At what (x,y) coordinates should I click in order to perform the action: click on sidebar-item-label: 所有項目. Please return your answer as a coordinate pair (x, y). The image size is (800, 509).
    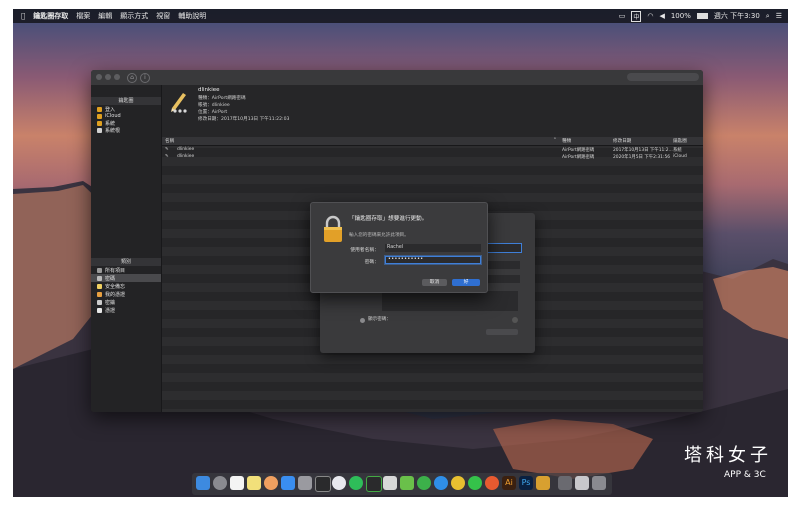
    Looking at the image, I should click on (115, 270).